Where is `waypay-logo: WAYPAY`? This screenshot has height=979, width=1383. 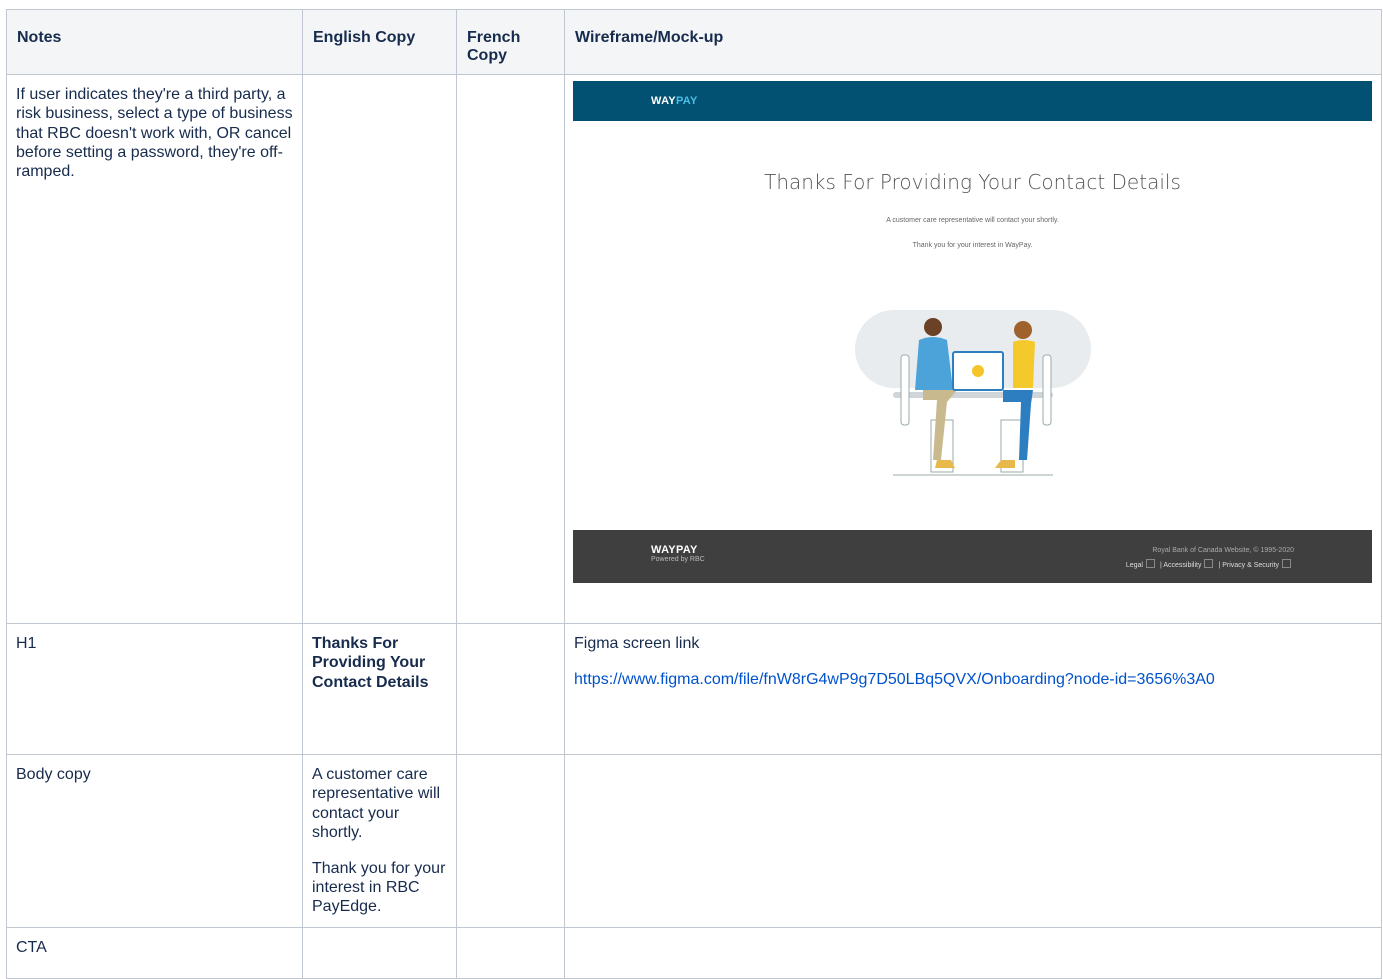
waypay-logo: WAYPAY is located at coordinates (674, 101).